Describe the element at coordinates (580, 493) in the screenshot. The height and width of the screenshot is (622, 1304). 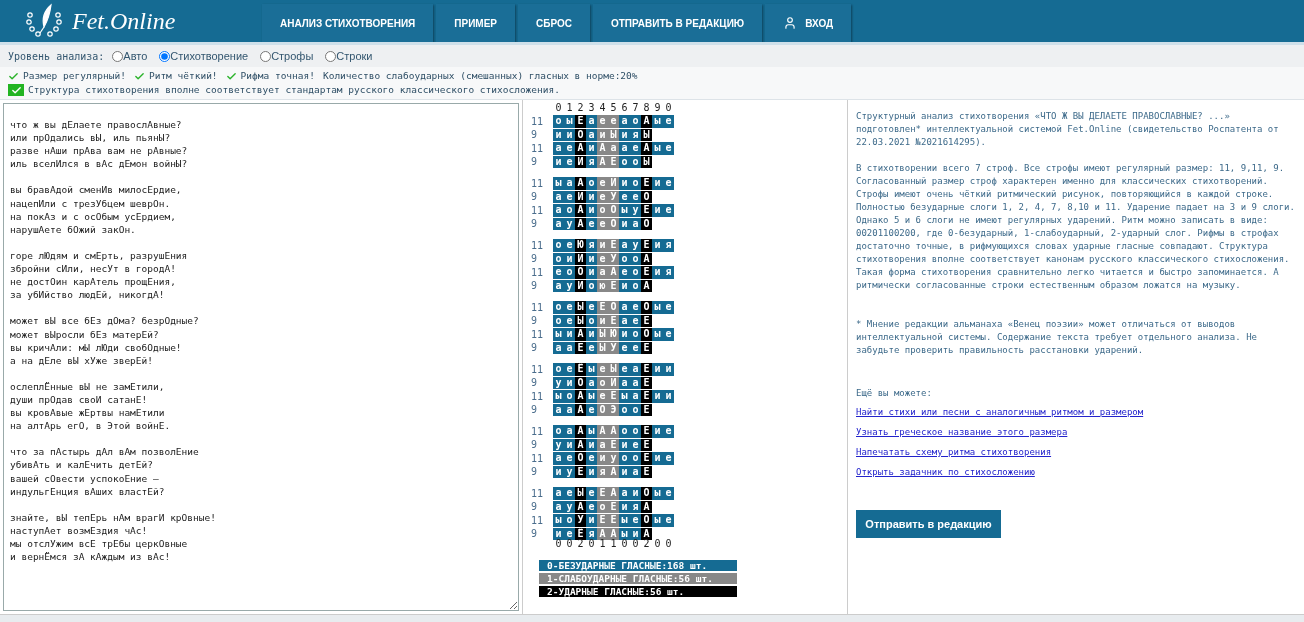
I see `vowel-cell: Ы` at that location.